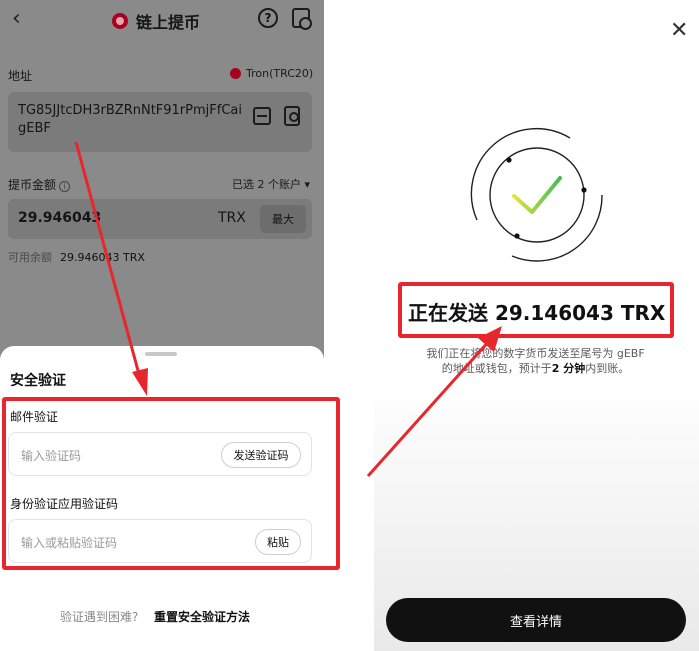 This screenshot has height=651, width=699. Describe the element at coordinates (140, 382) in the screenshot. I see `arrow-head-down` at that location.